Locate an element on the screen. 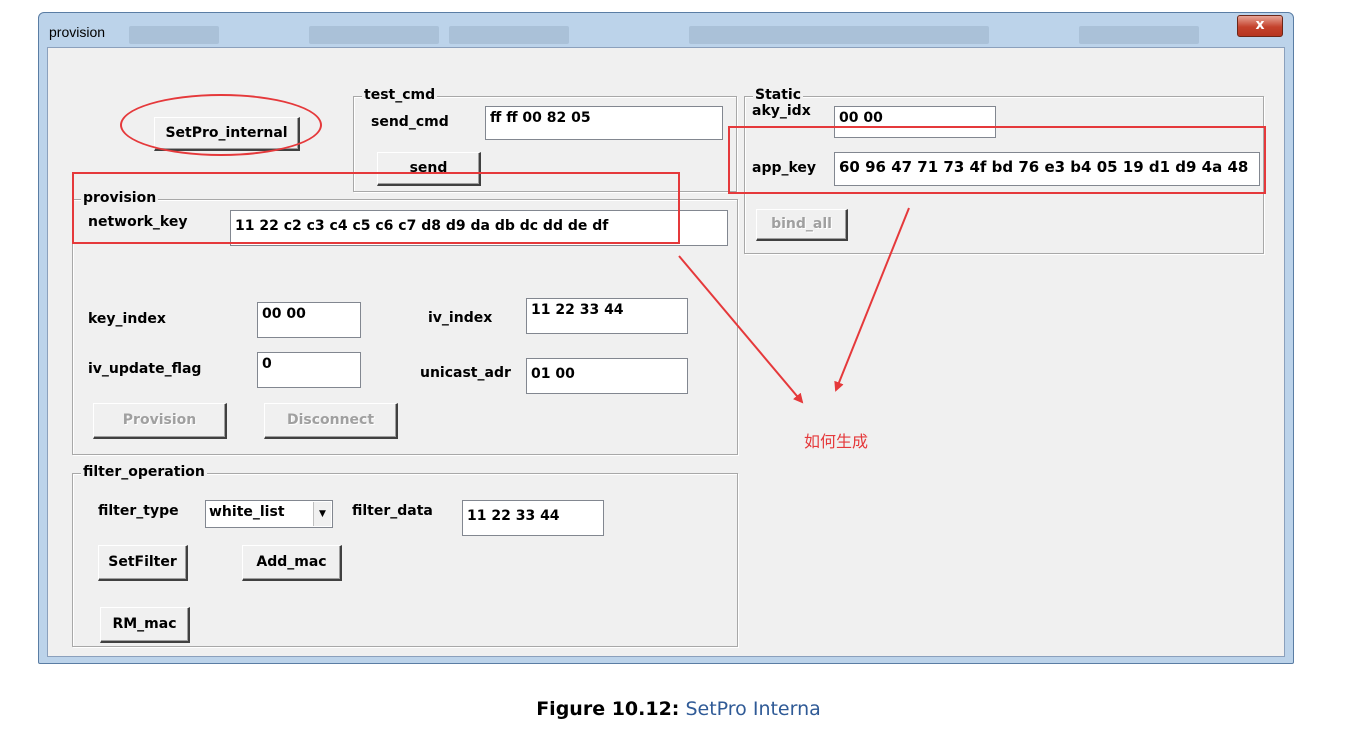 The height and width of the screenshot is (742, 1357). caption-text: SetPro Interna is located at coordinates (753, 709).